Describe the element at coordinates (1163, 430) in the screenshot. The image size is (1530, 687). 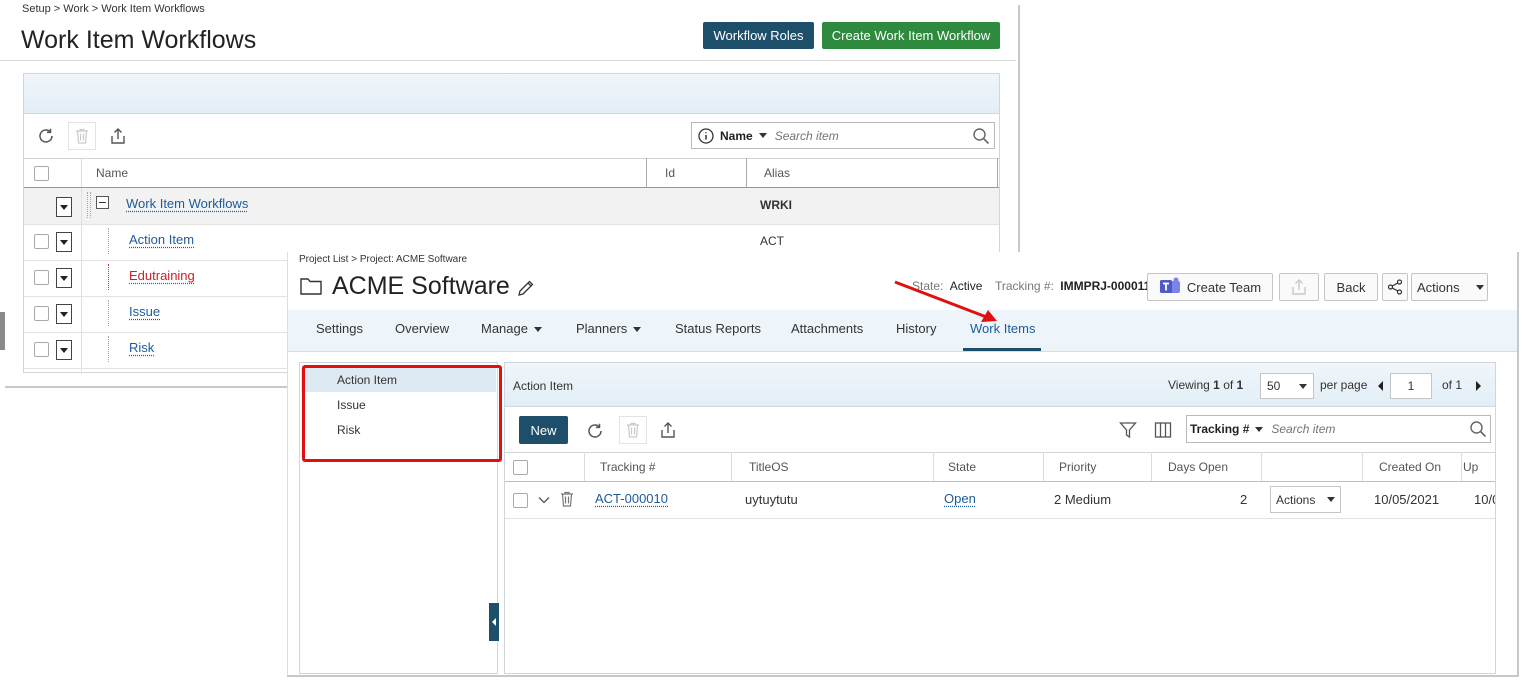
I see `columns-icon` at that location.